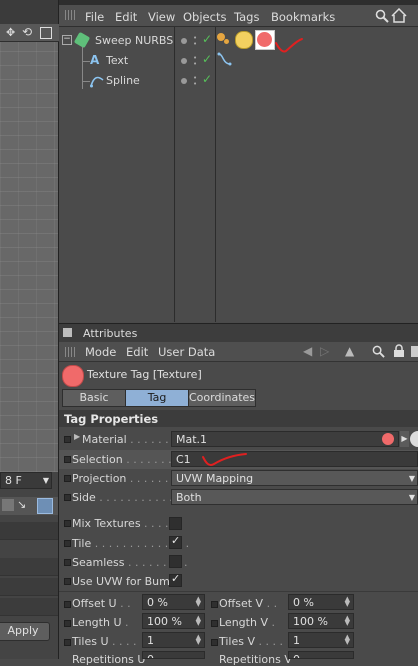 The height and width of the screenshot is (666, 418). What do you see at coordinates (175, 579) in the screenshot?
I see `use-uvw-checkbox: ✓` at bounding box center [175, 579].